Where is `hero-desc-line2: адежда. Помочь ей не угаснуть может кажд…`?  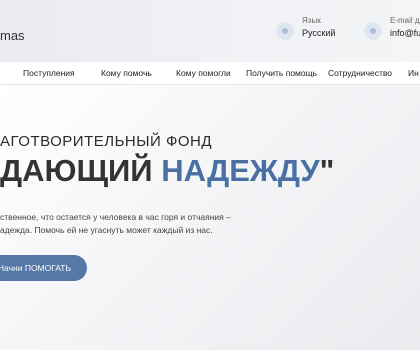
hero-desc-line2: адежда. Помочь ей не угаснуть может кажд… is located at coordinates (106, 230).